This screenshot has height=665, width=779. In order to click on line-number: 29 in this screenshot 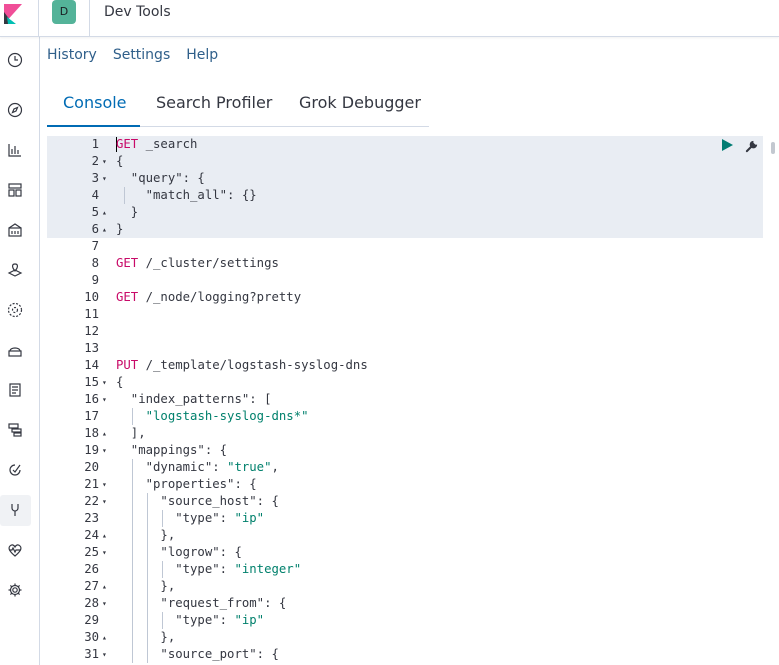, I will do `click(91, 620)`.